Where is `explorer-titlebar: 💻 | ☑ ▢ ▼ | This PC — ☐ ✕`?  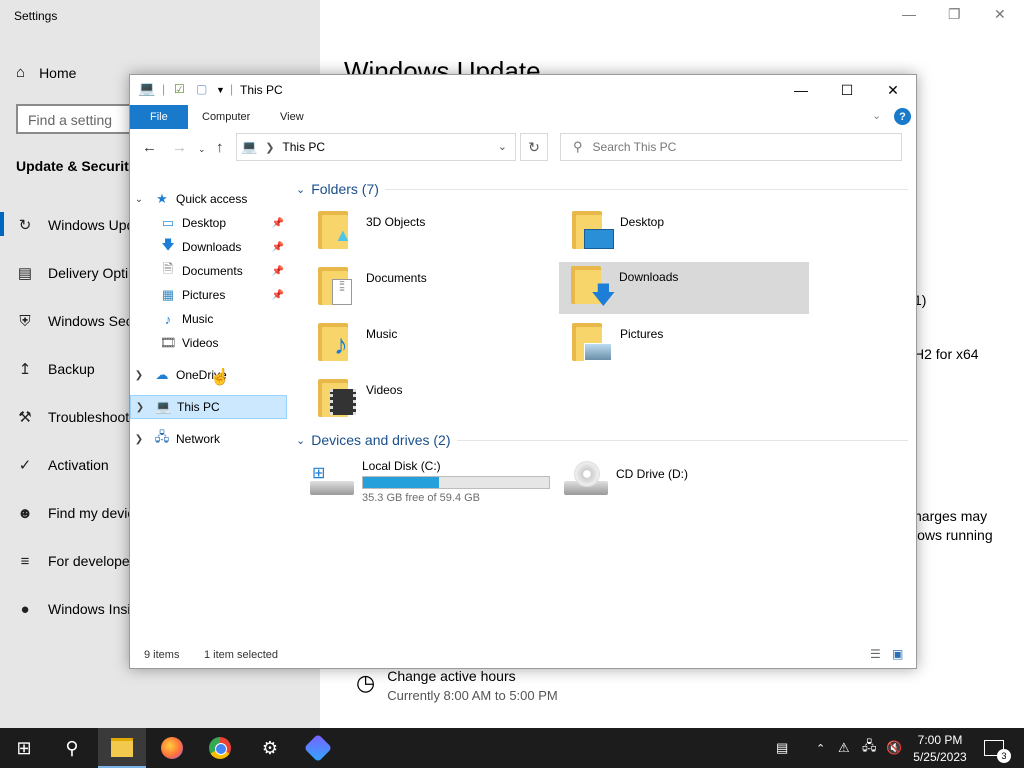 explorer-titlebar: 💻 | ☑ ▢ ▼ | This PC — ☐ ✕ is located at coordinates (523, 90).